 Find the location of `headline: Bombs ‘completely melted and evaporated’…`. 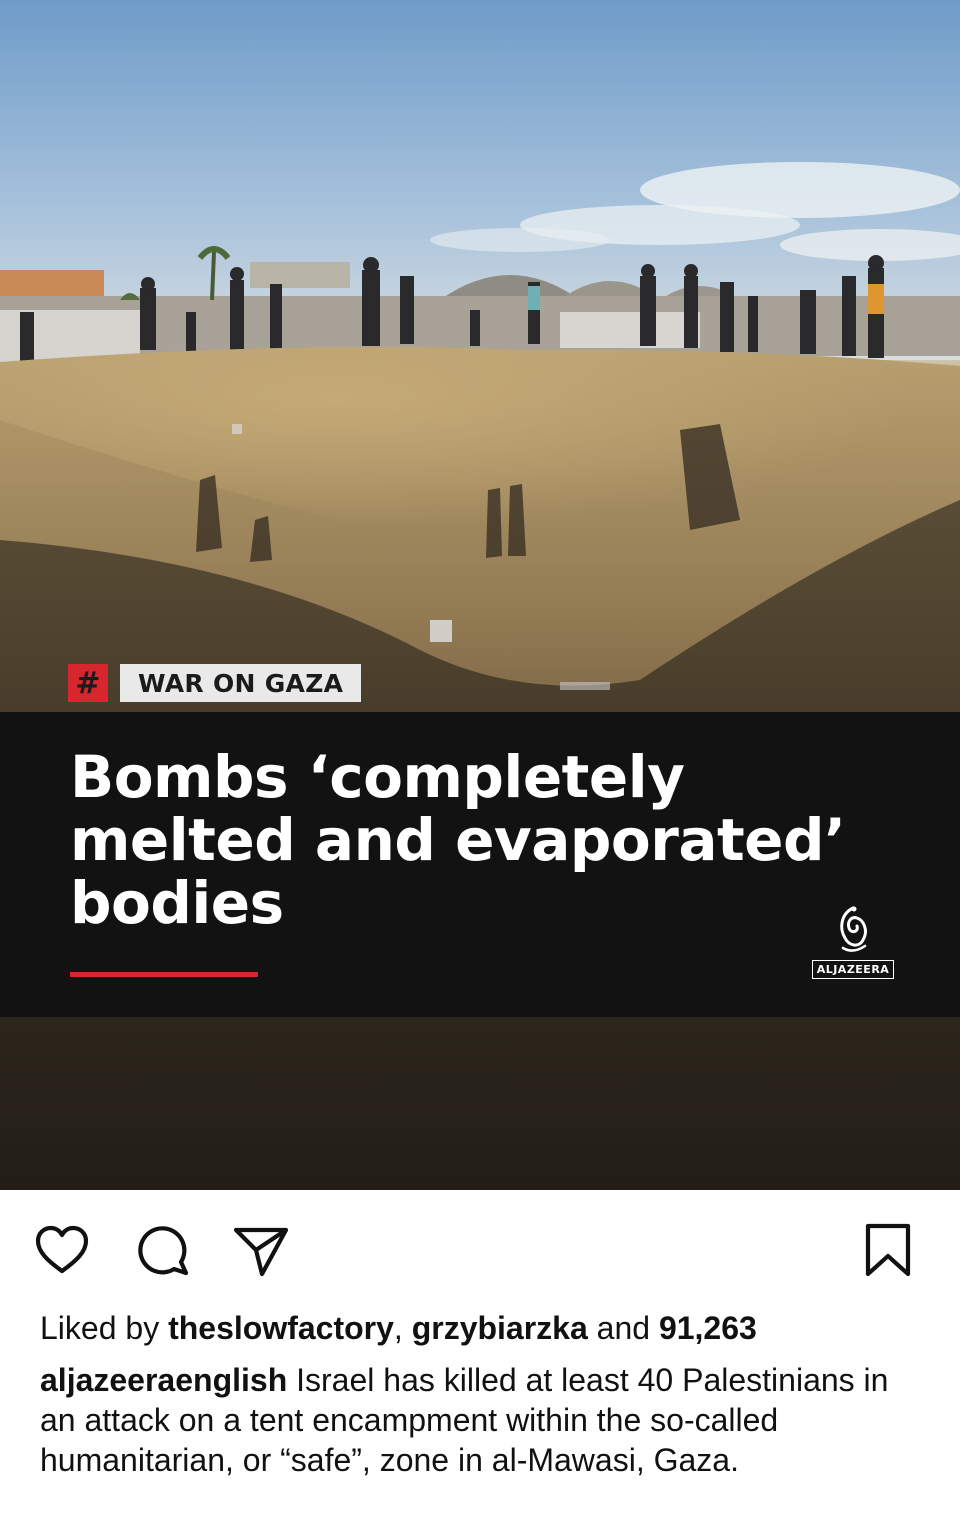

headline: Bombs ‘completely melted and evaporated’… is located at coordinates (480, 840).